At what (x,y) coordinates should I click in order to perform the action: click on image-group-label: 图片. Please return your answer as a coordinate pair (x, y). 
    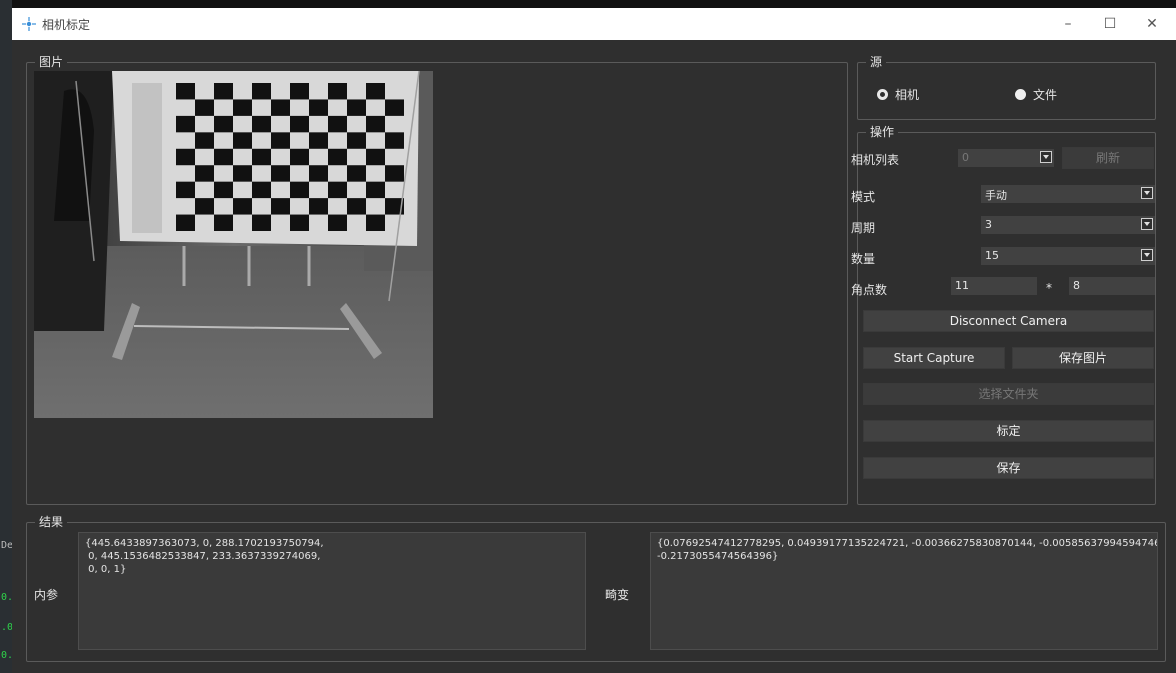
    Looking at the image, I should click on (51, 62).